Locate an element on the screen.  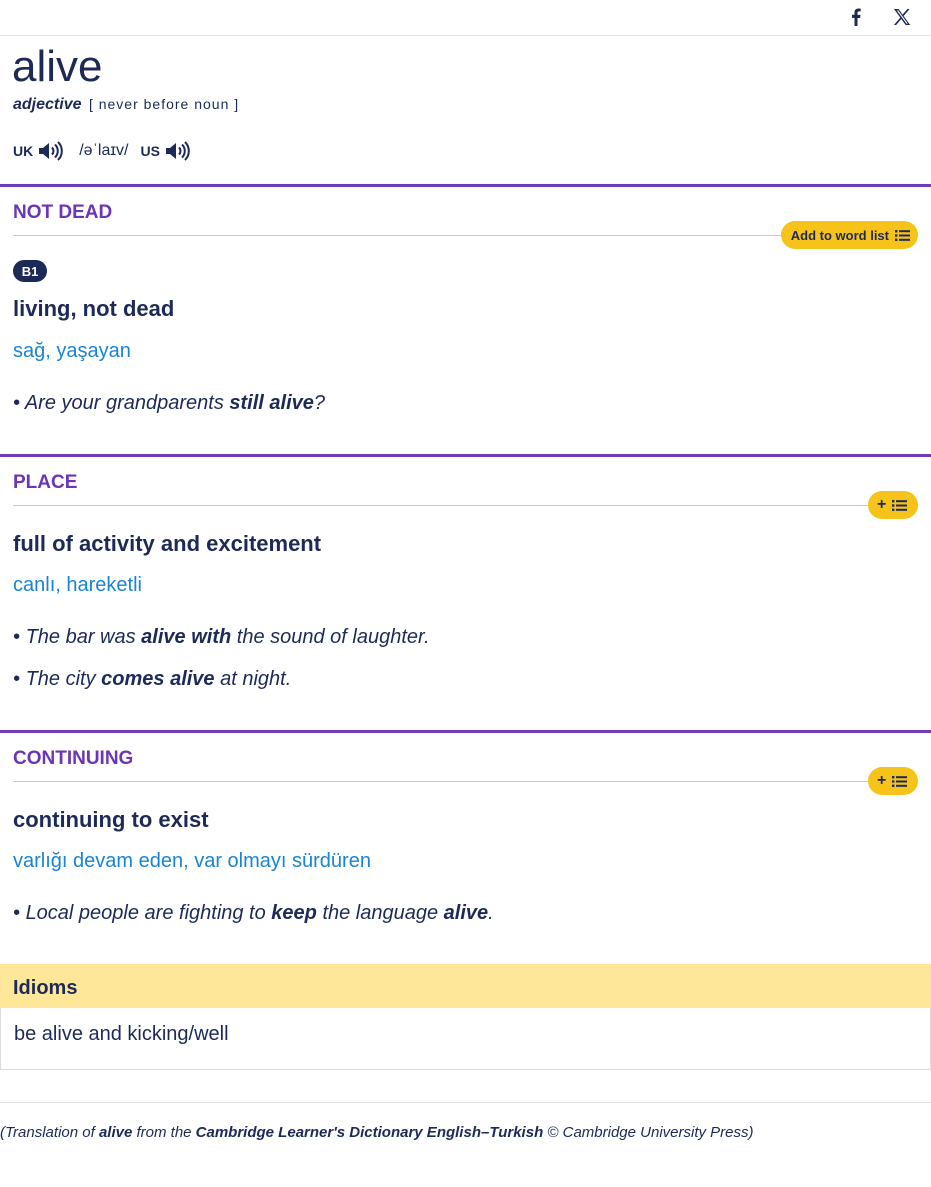
us-speaker-icon is located at coordinates (177, 151).